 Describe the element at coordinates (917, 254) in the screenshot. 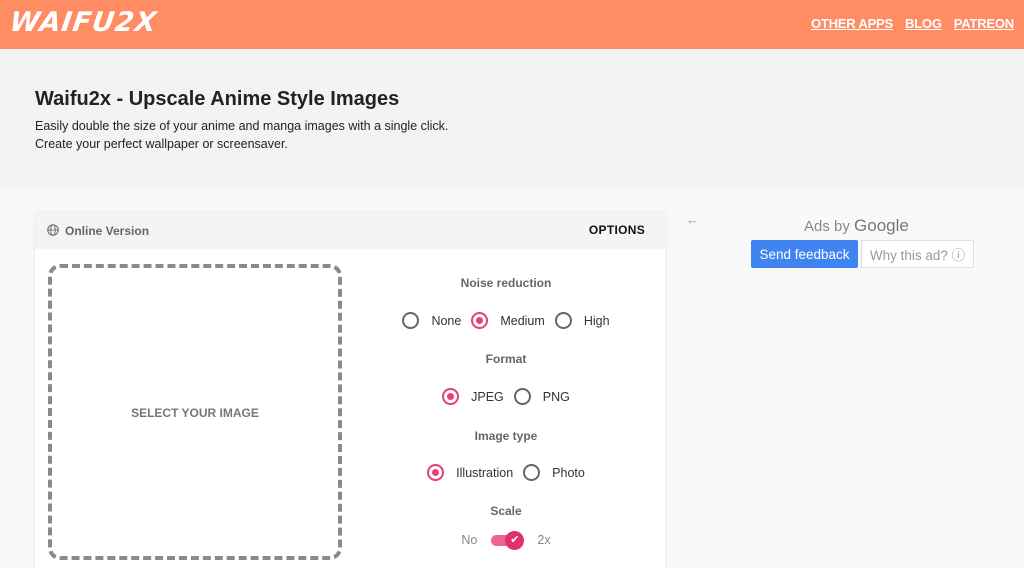

I see `why-this-ad-button: Why this ad? ⓘ` at that location.